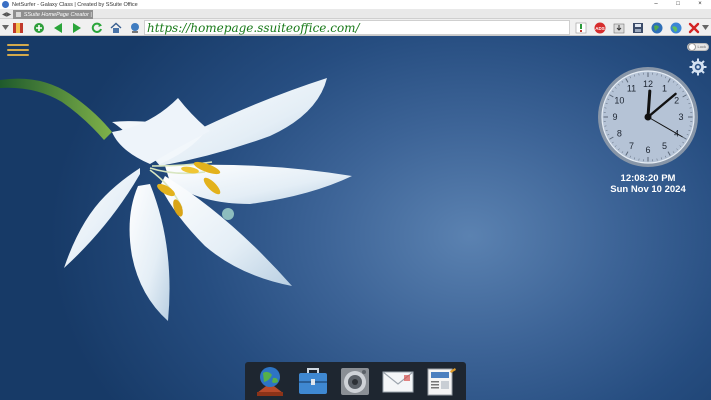  What do you see at coordinates (692, 47) in the screenshot?
I see `toggle-knob` at bounding box center [692, 47].